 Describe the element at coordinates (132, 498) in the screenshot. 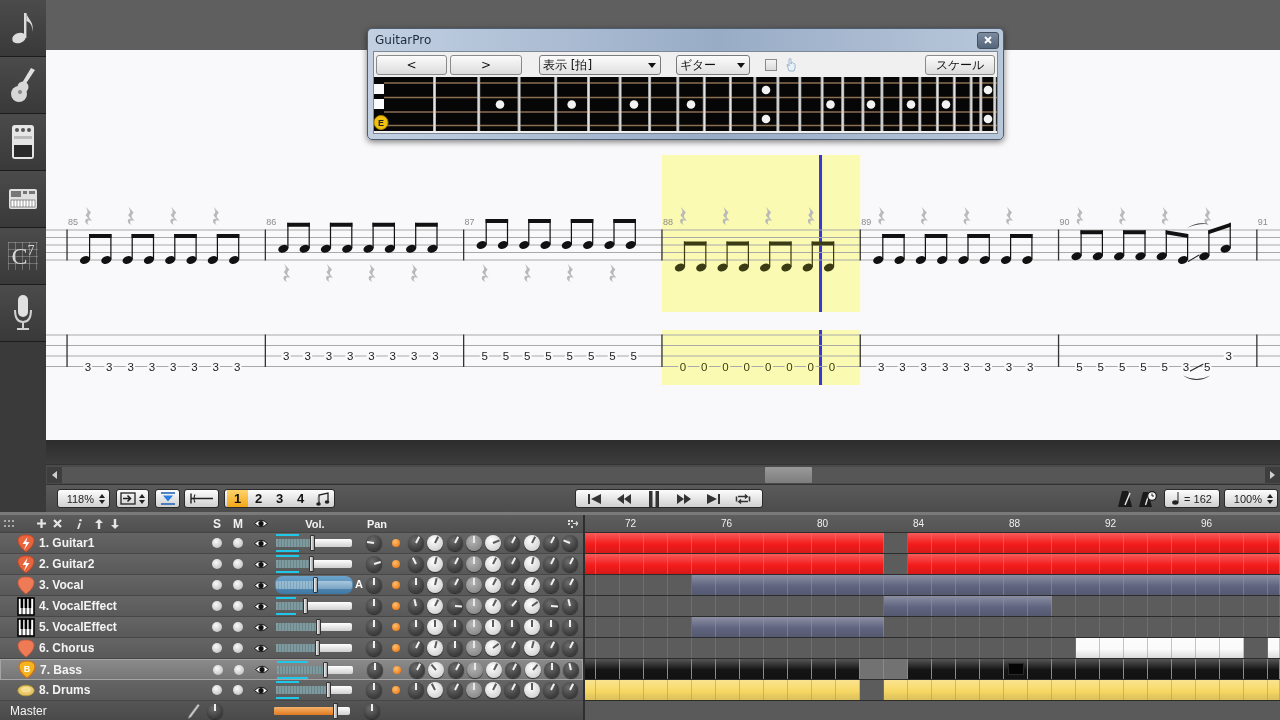

I see `layout-select` at that location.